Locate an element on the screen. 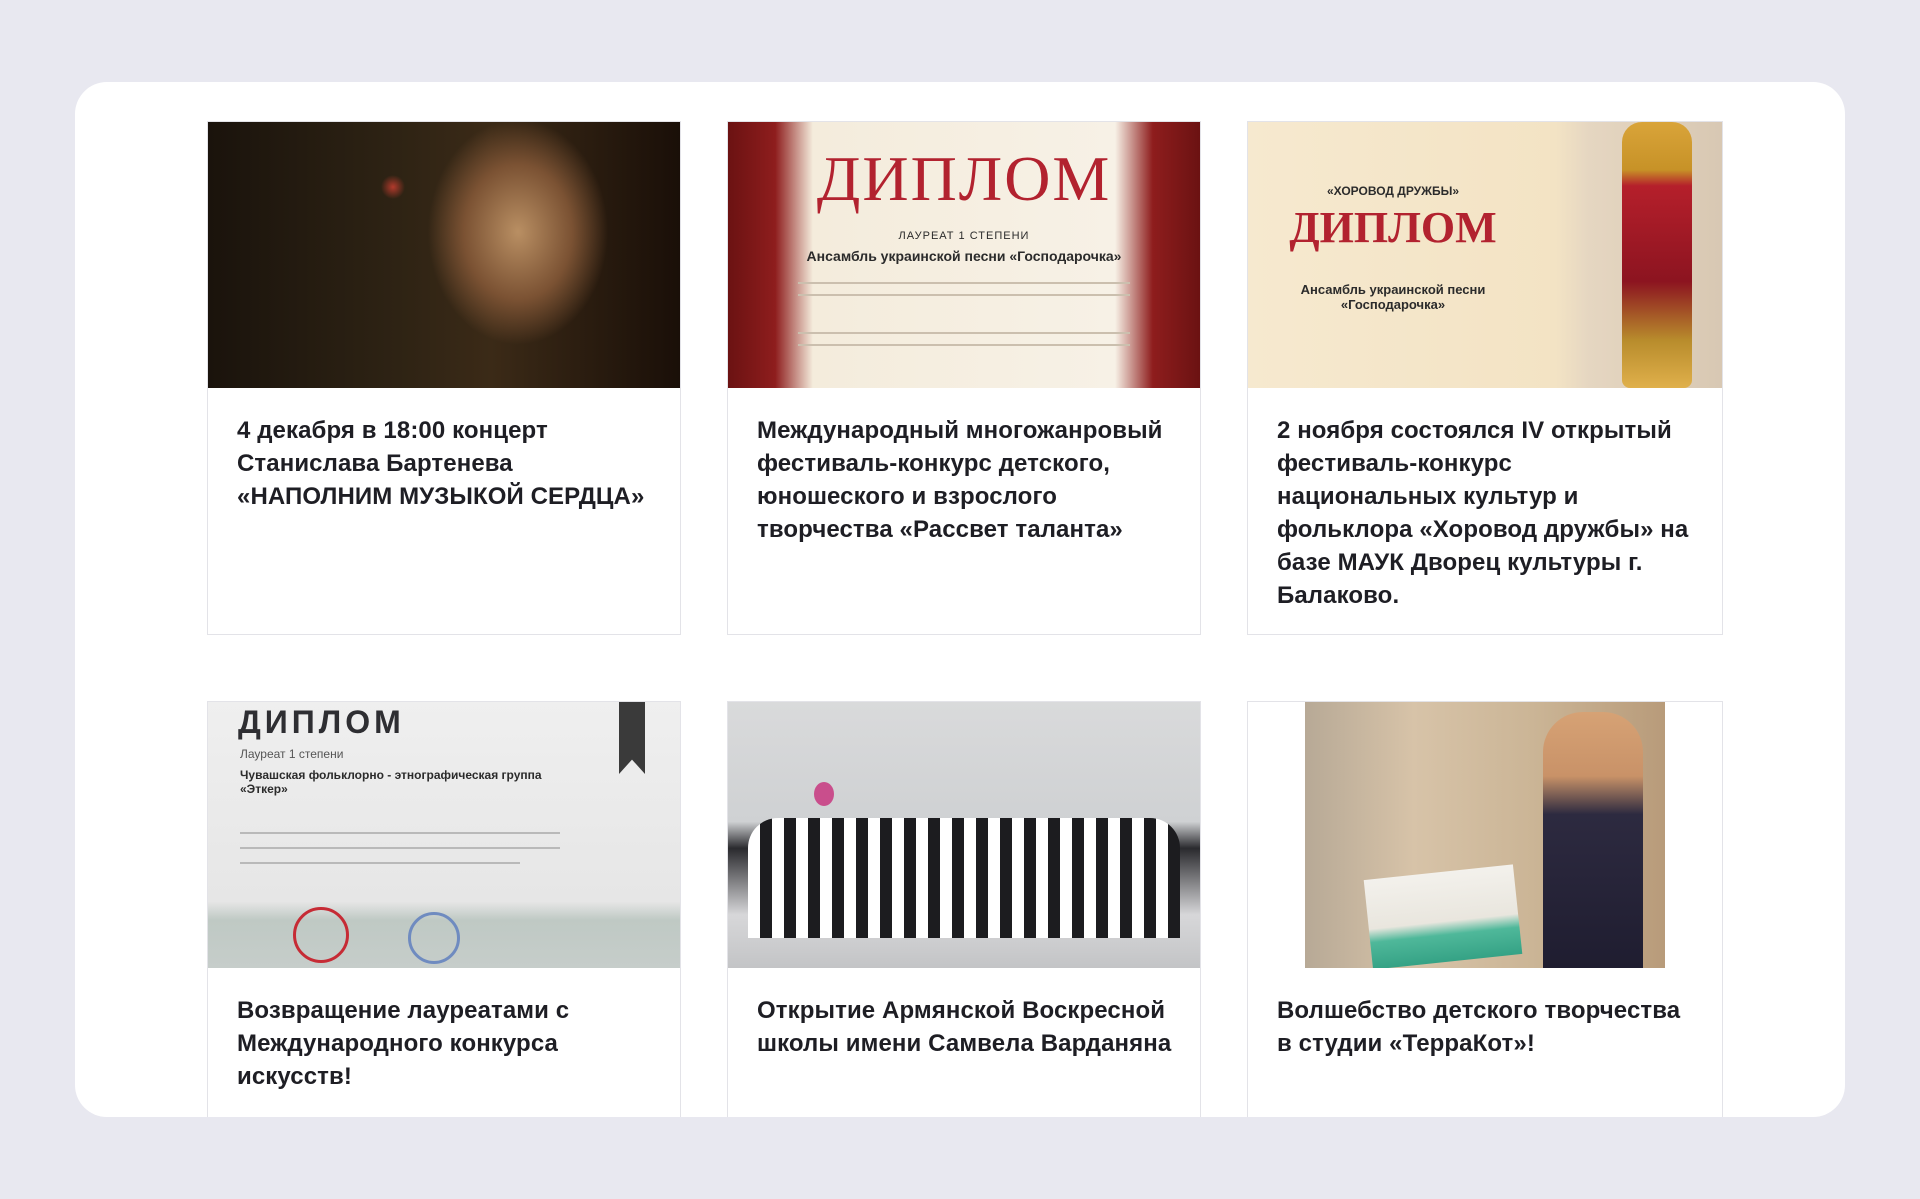  trophy-image is located at coordinates (1657, 255).